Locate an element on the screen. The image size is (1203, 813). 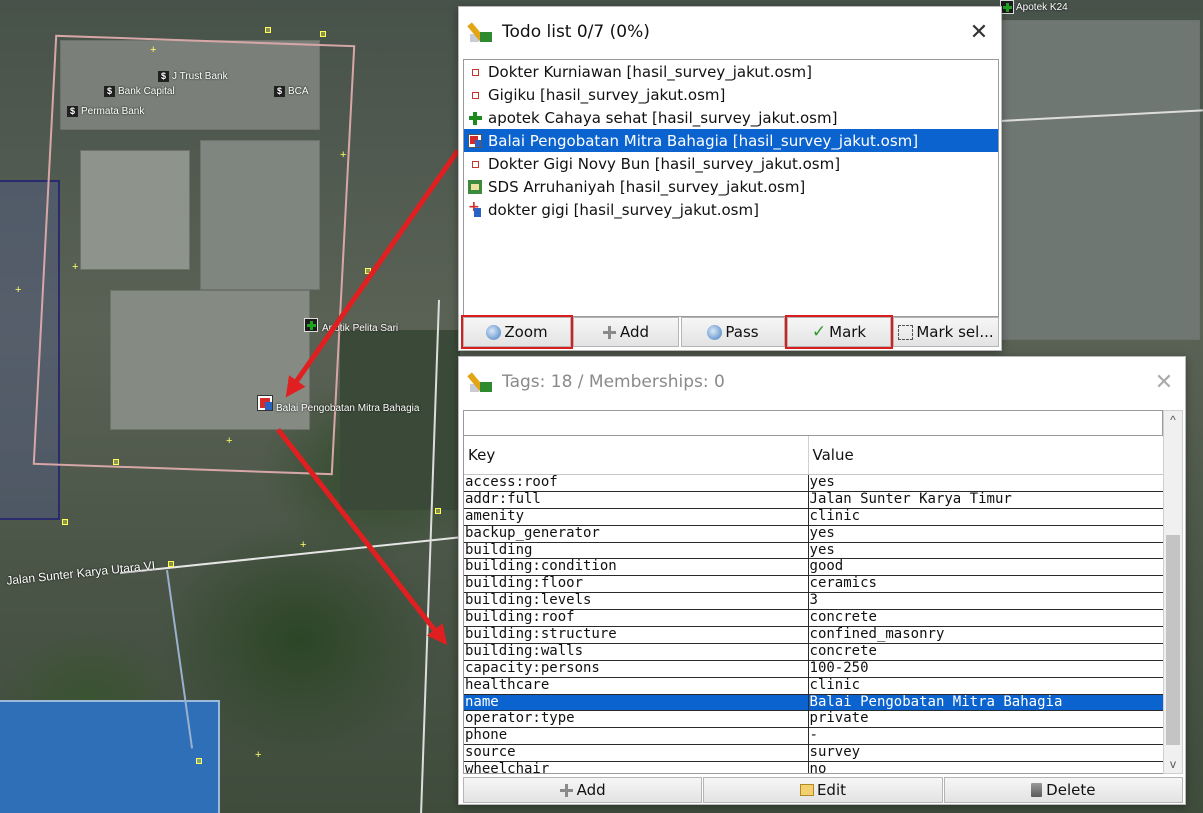
scroll-down-icon: v is located at coordinates (1173, 764).